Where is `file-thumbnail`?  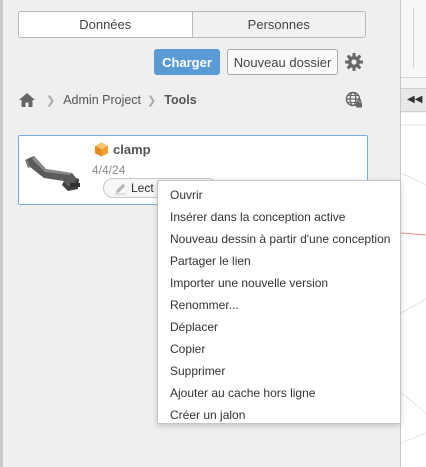 file-thumbnail is located at coordinates (55, 170).